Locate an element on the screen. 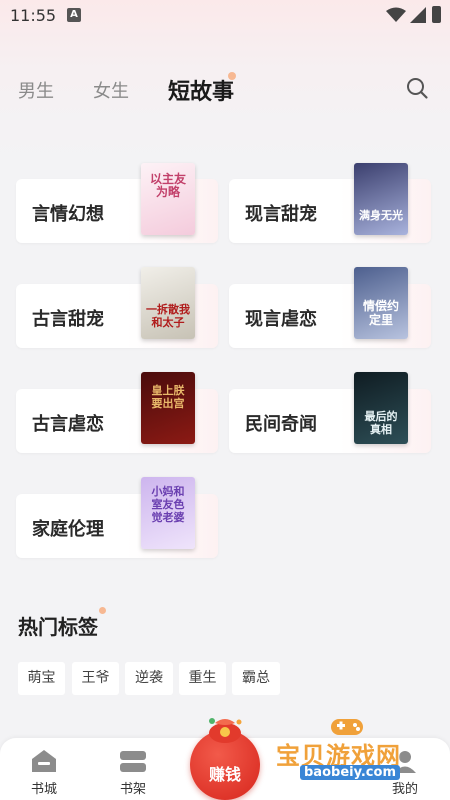 This screenshot has width=450, height=800. tab-male: 男生 is located at coordinates (36, 90).